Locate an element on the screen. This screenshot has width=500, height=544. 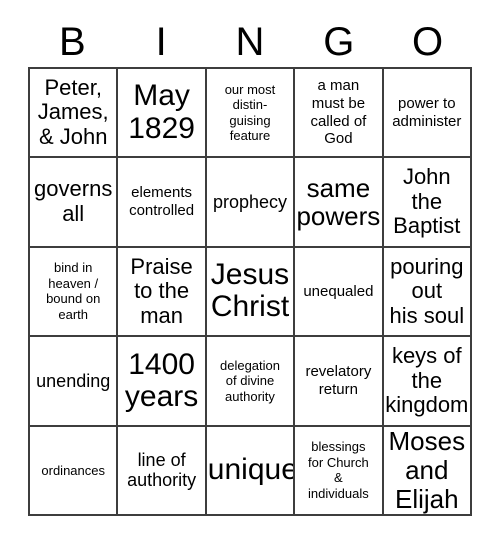
bingo-cell-text: May 1829 is located at coordinates (161, 112).